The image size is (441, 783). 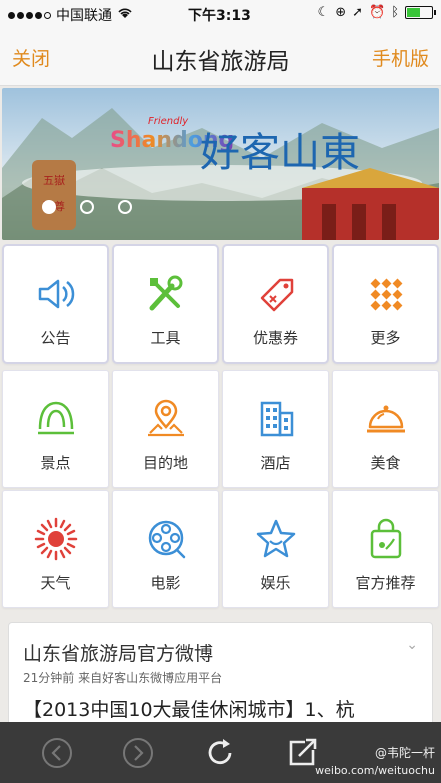 I want to click on share-icon, so click(x=303, y=752).